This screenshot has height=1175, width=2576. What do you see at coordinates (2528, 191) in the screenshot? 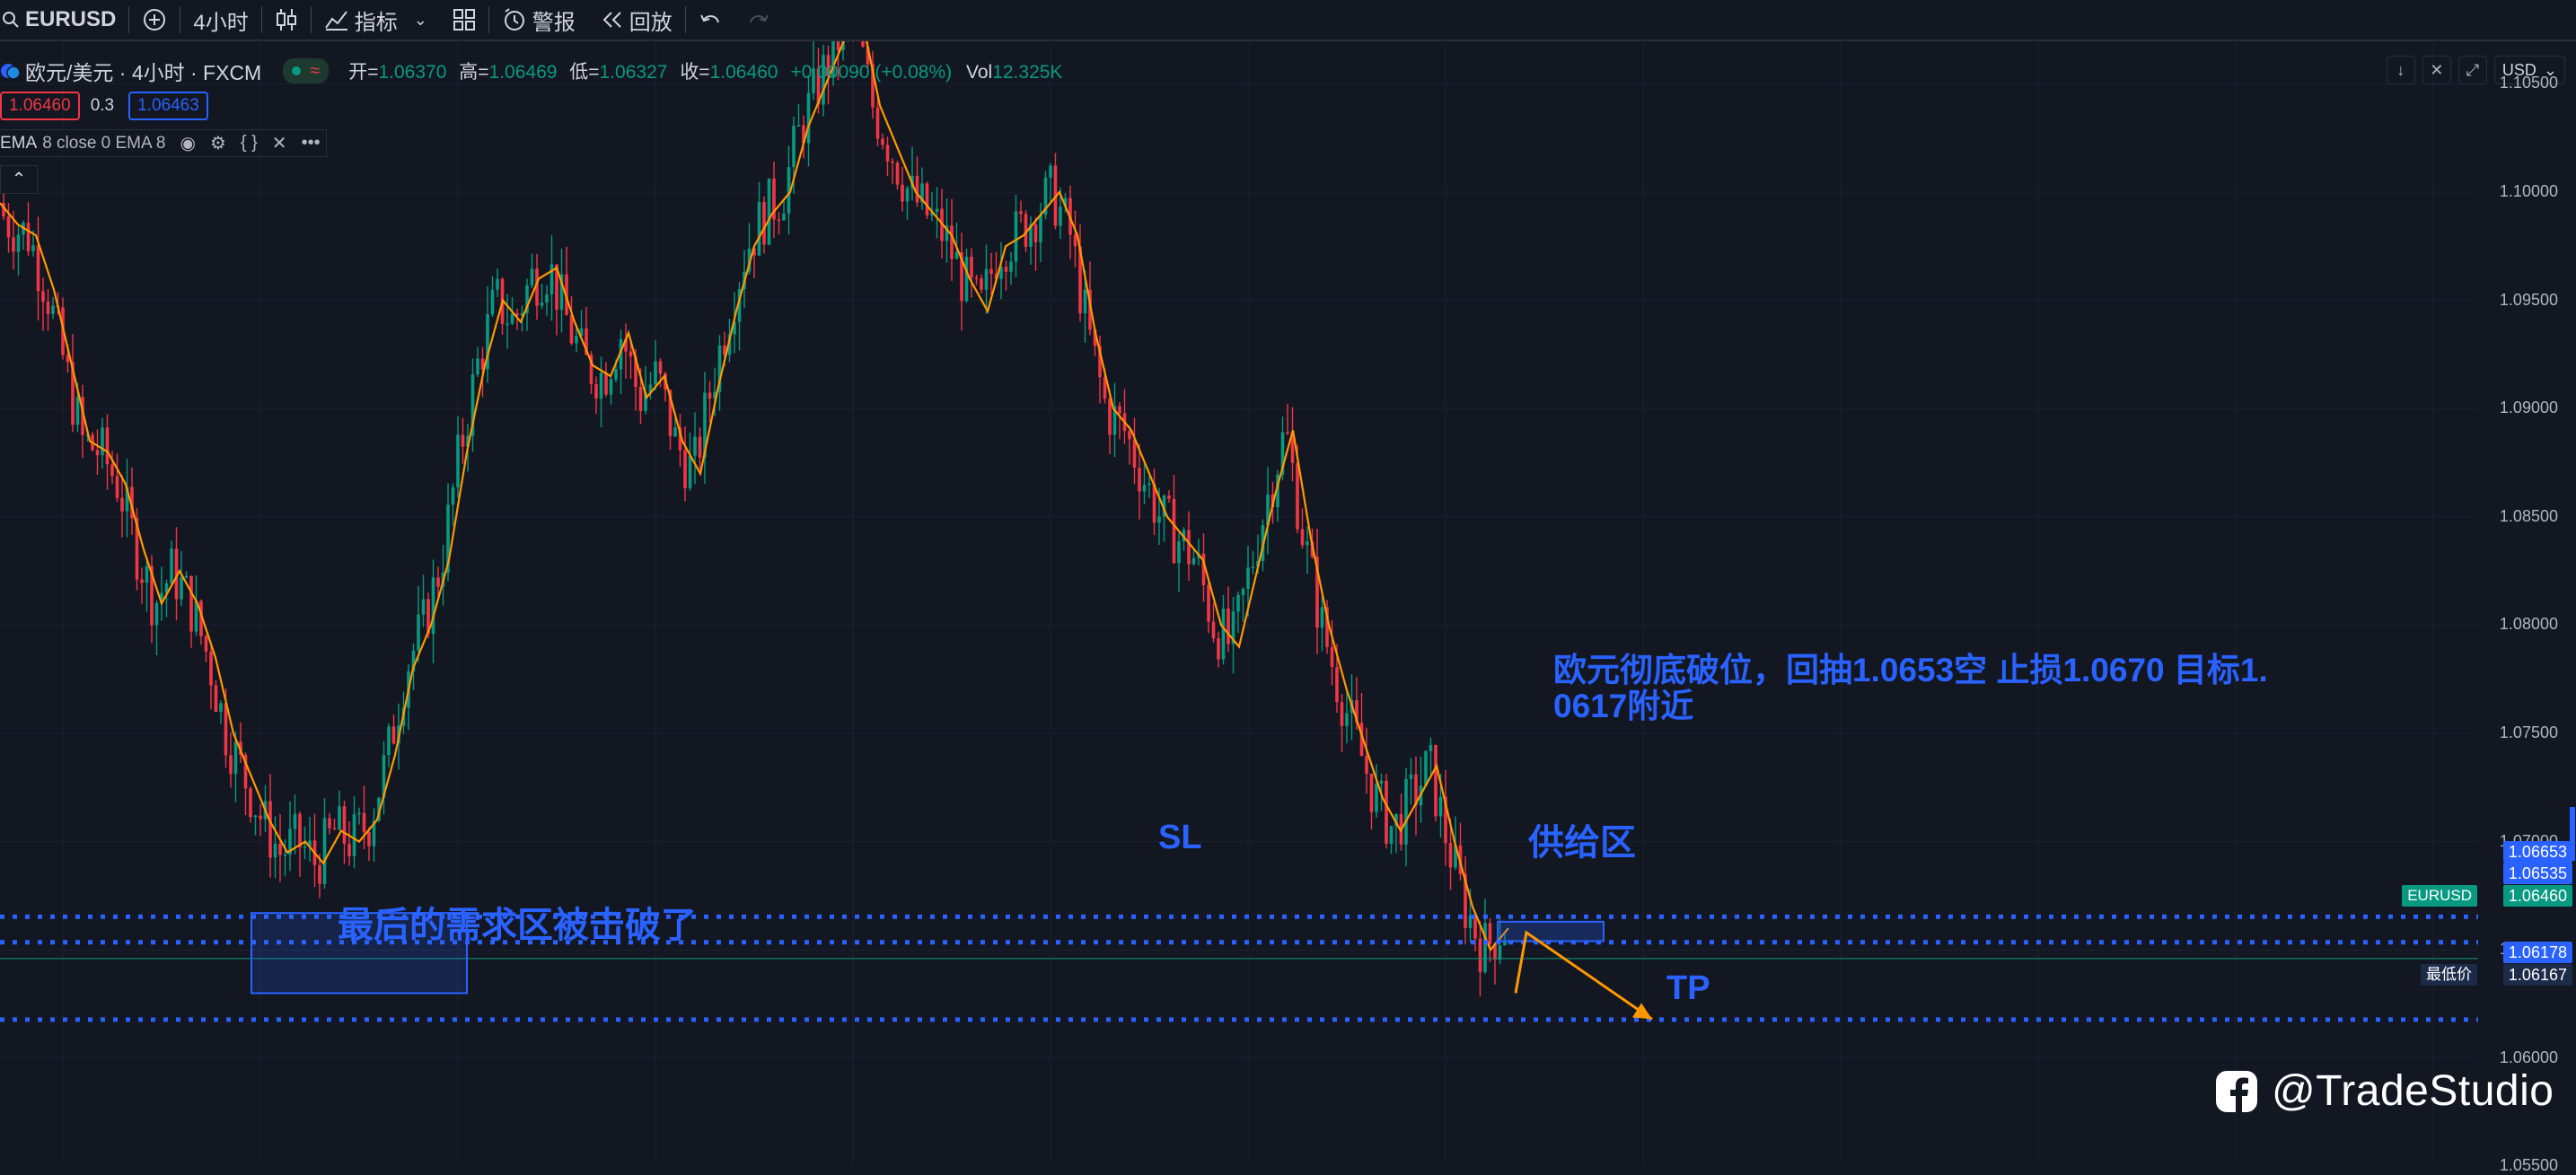
I see `price-tick: 1.10000` at bounding box center [2528, 191].